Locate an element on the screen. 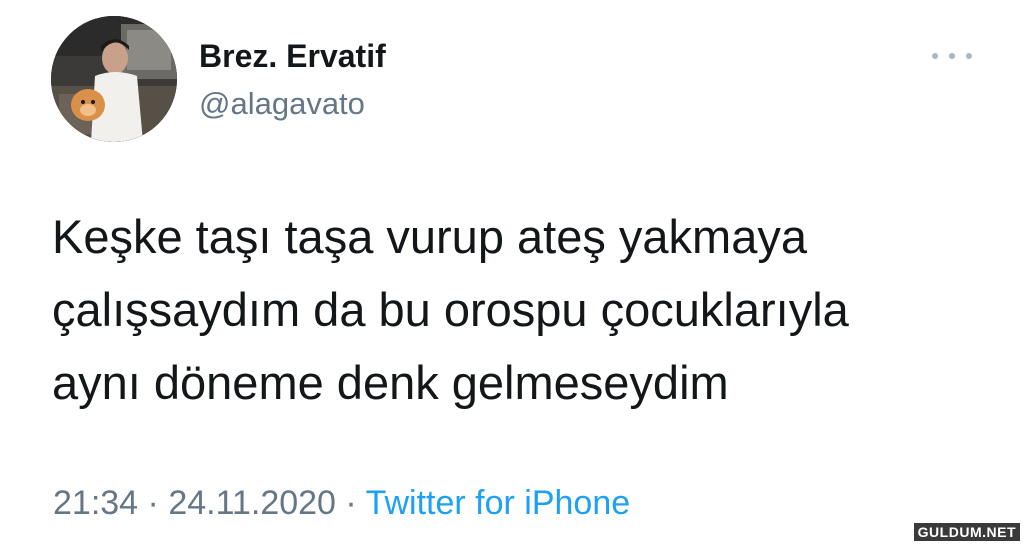 The image size is (1024, 544). author-display-name: Brez. Ervatif is located at coordinates (292, 56).